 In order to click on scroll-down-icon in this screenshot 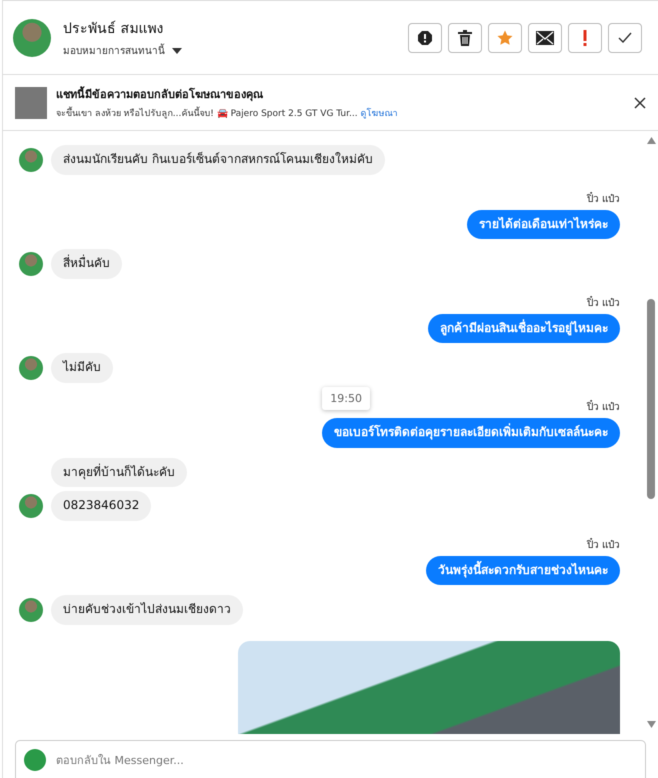, I will do `click(651, 724)`.